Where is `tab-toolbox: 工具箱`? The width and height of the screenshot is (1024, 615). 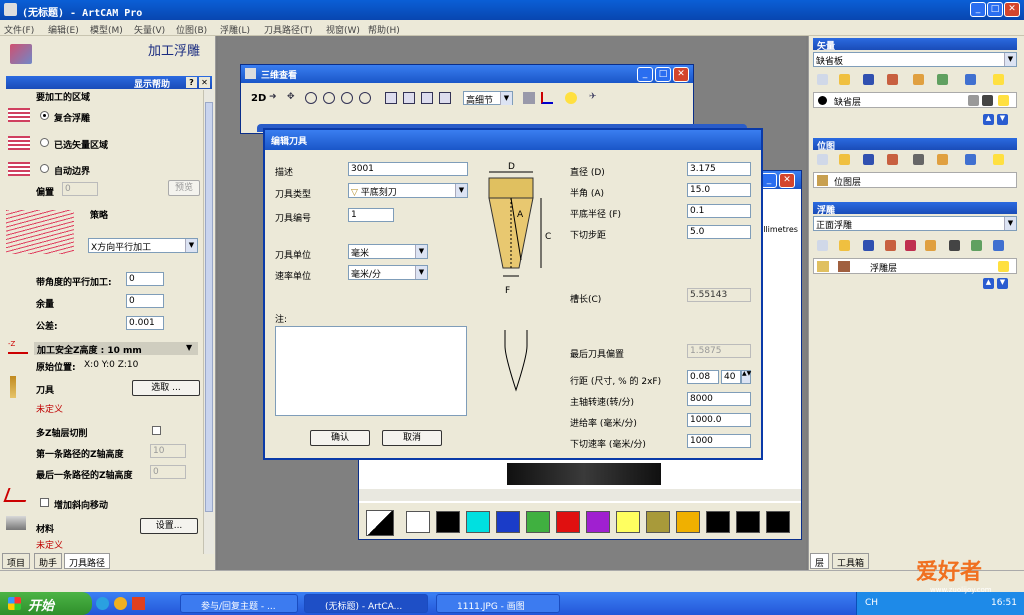 tab-toolbox: 工具箱 is located at coordinates (851, 561).